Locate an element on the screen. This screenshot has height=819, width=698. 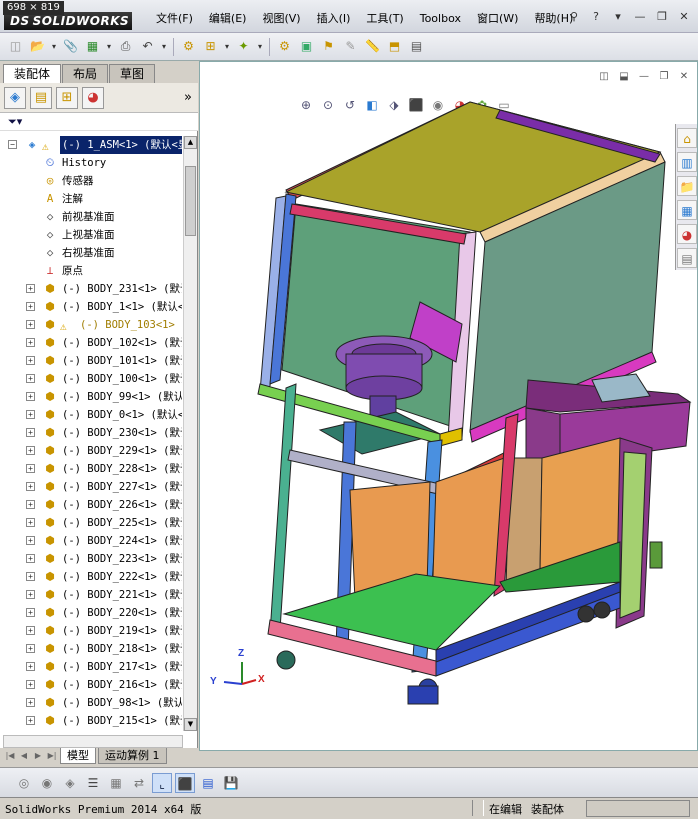
mate-icon: ⊞ is located at coordinates (210, 46).